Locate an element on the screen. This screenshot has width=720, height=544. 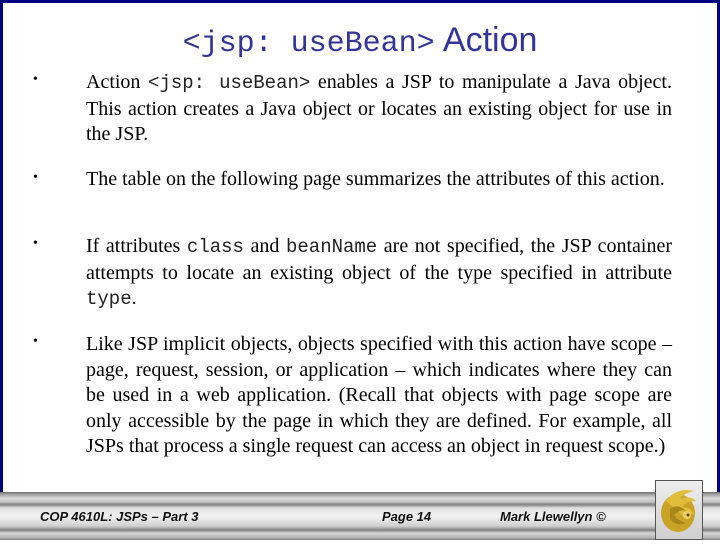
text-segment: and is located at coordinates (264, 246).